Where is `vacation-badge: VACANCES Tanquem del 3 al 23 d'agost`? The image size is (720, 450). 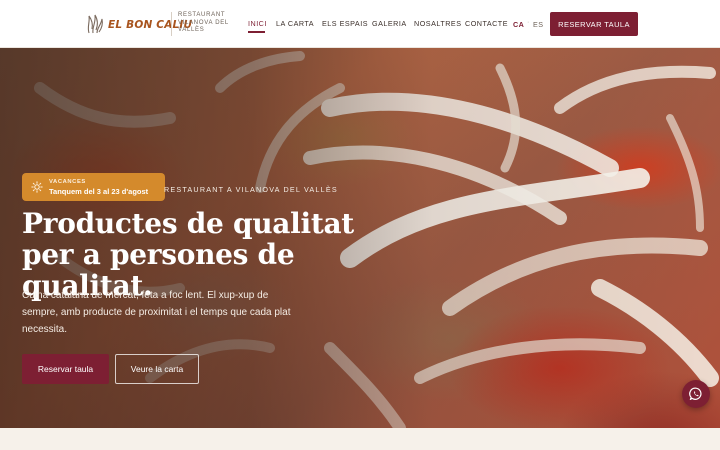 vacation-badge: VACANCES Tanquem del 3 al 23 d'agost is located at coordinates (93, 187).